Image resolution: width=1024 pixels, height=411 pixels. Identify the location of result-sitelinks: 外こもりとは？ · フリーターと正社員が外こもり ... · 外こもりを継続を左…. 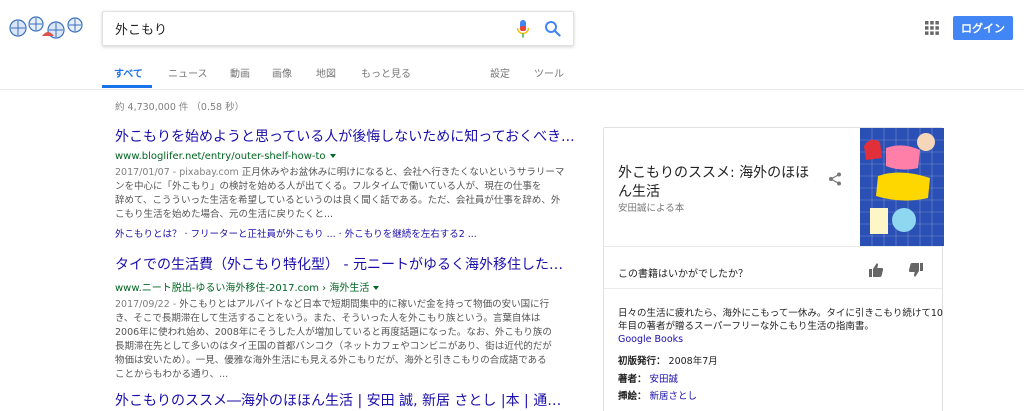
(347, 233).